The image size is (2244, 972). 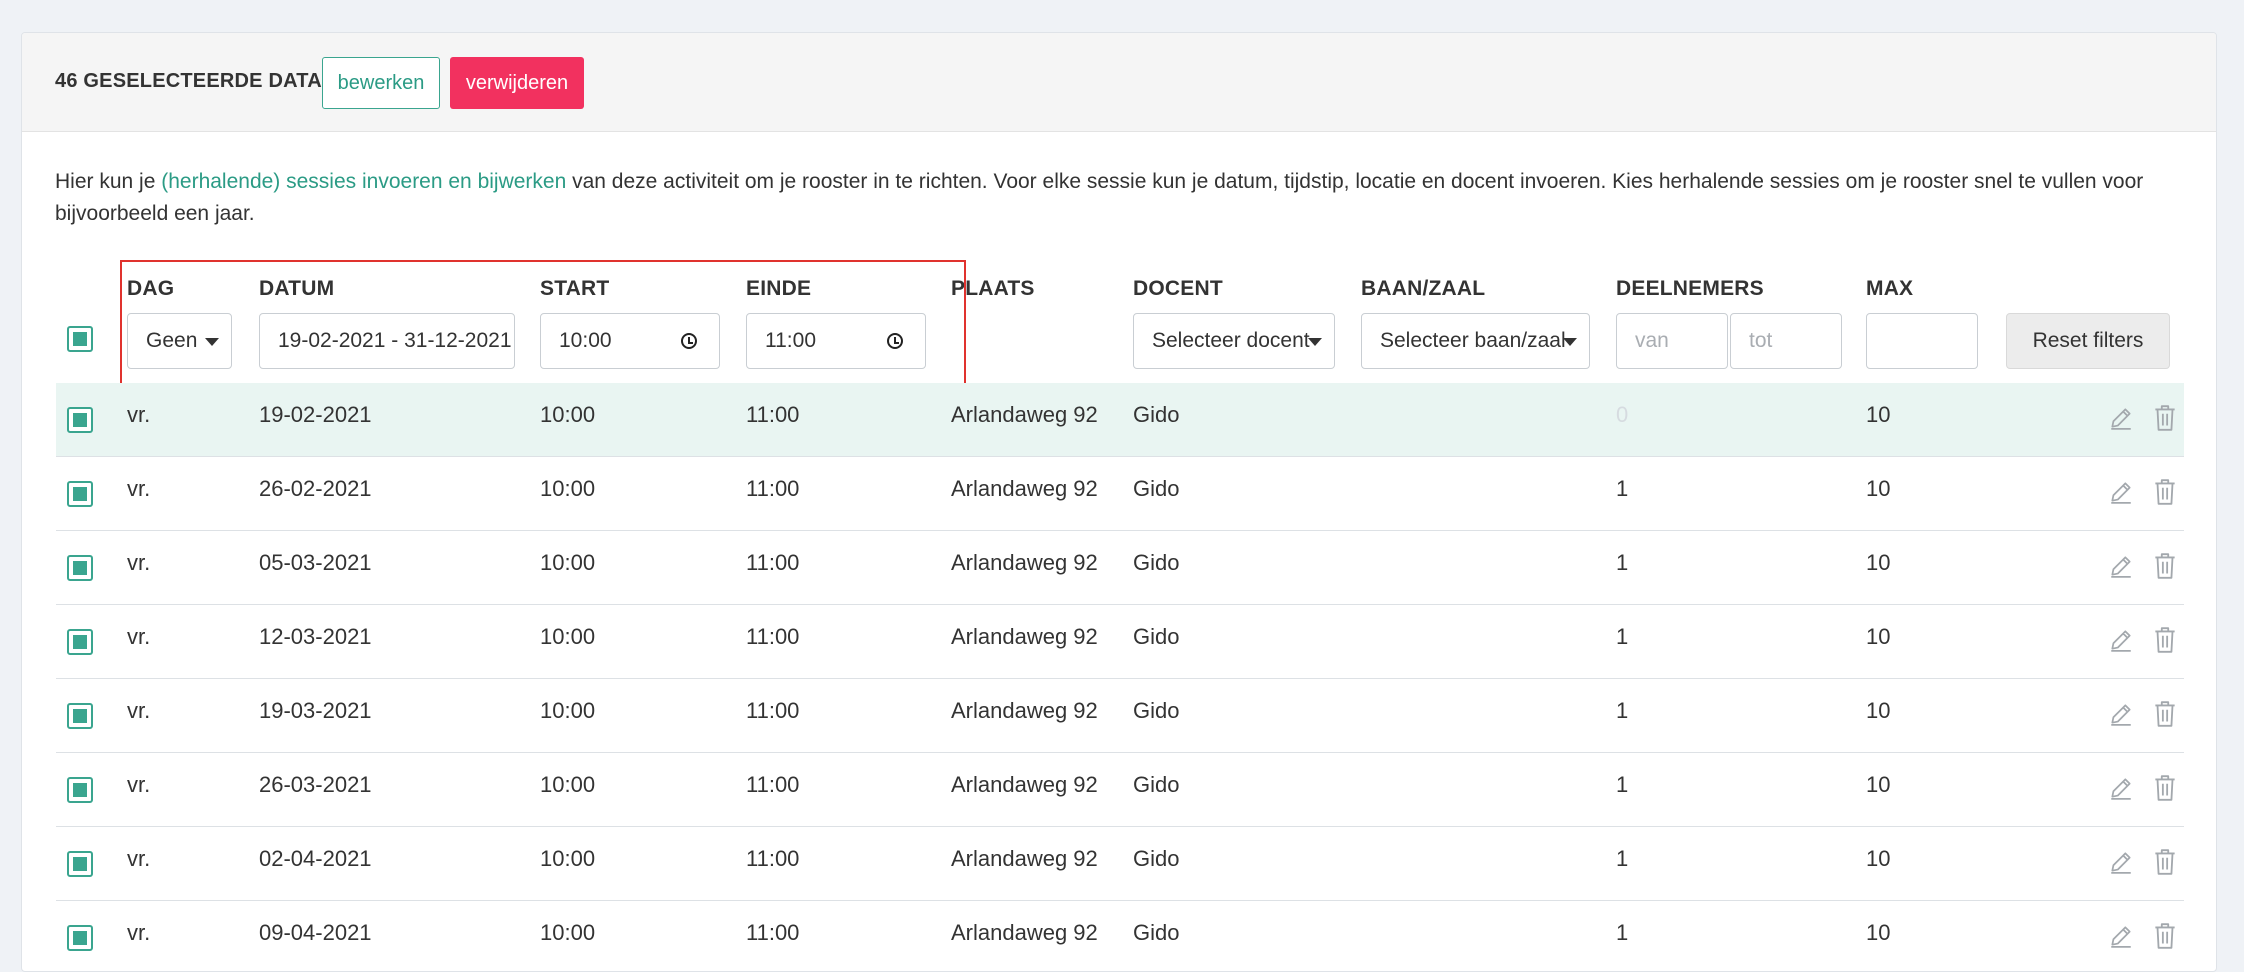 I want to click on start-time-input: 10:00, so click(x=630, y=341).